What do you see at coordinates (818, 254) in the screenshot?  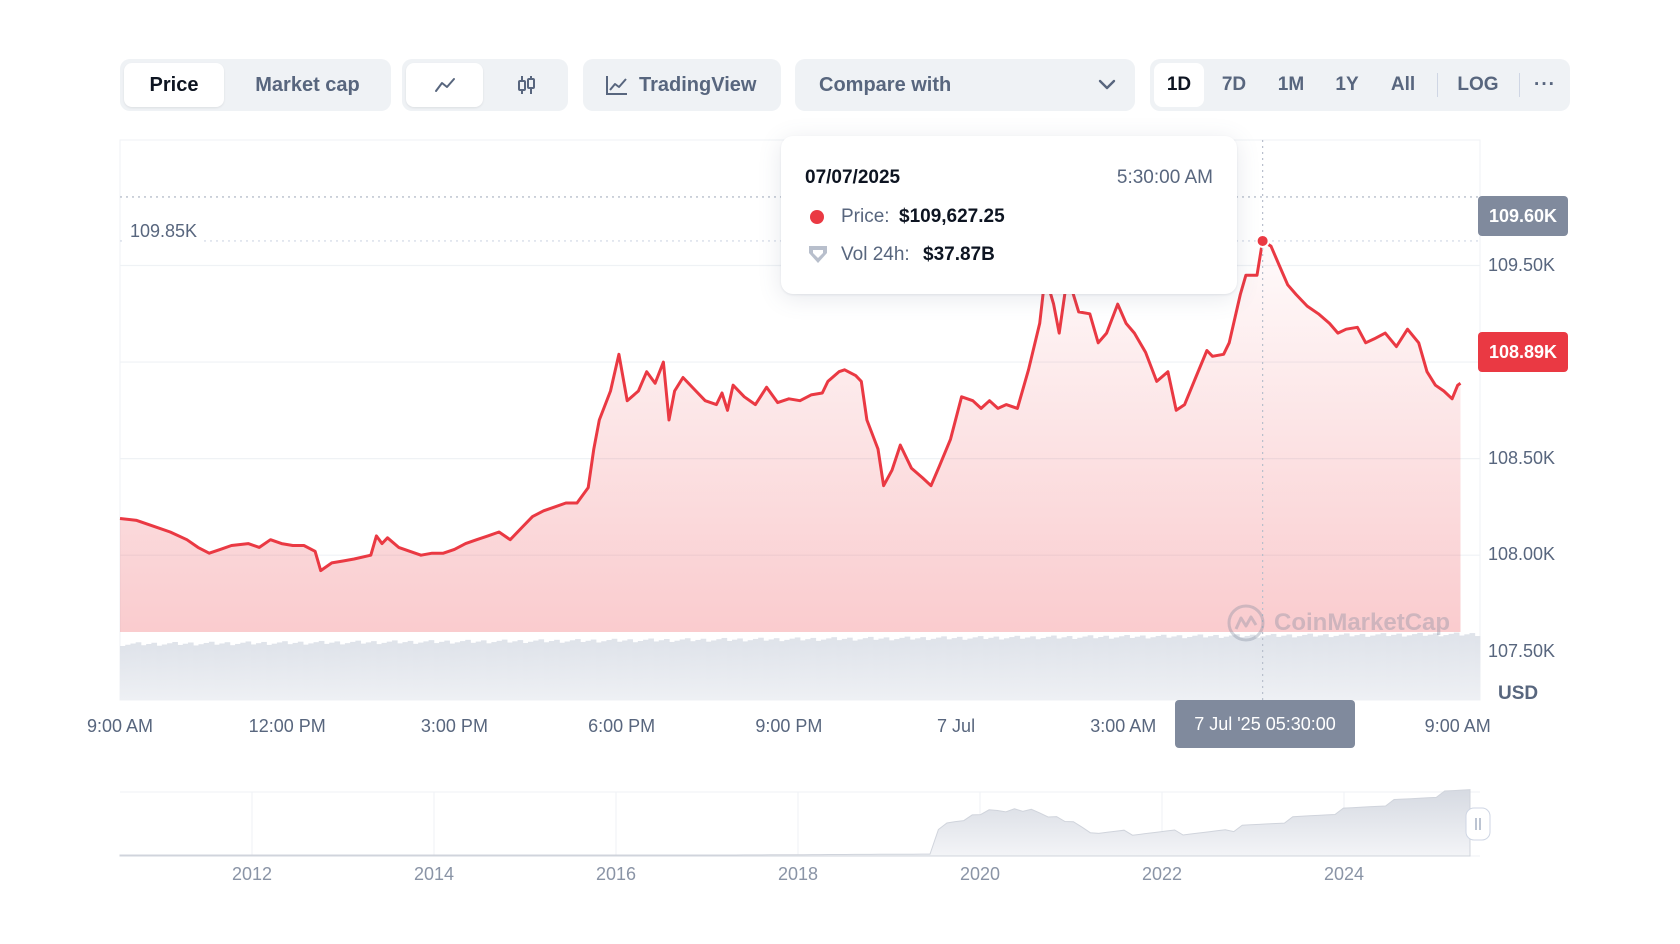 I see `volume-shield-icon` at bounding box center [818, 254].